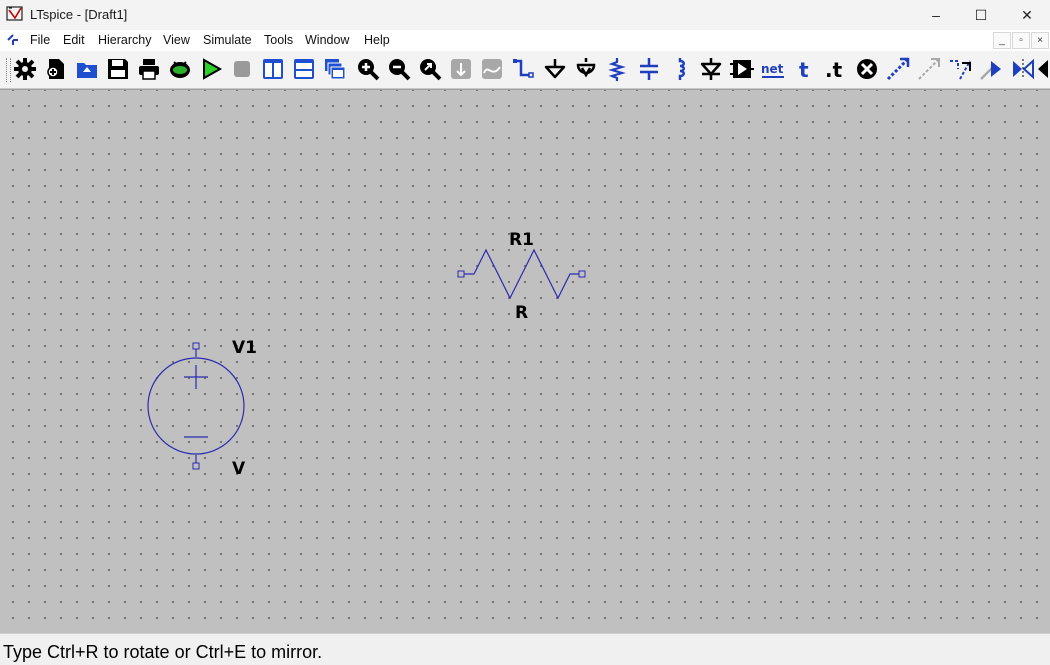  I want to click on schematic-doc-icon, so click(14, 40).